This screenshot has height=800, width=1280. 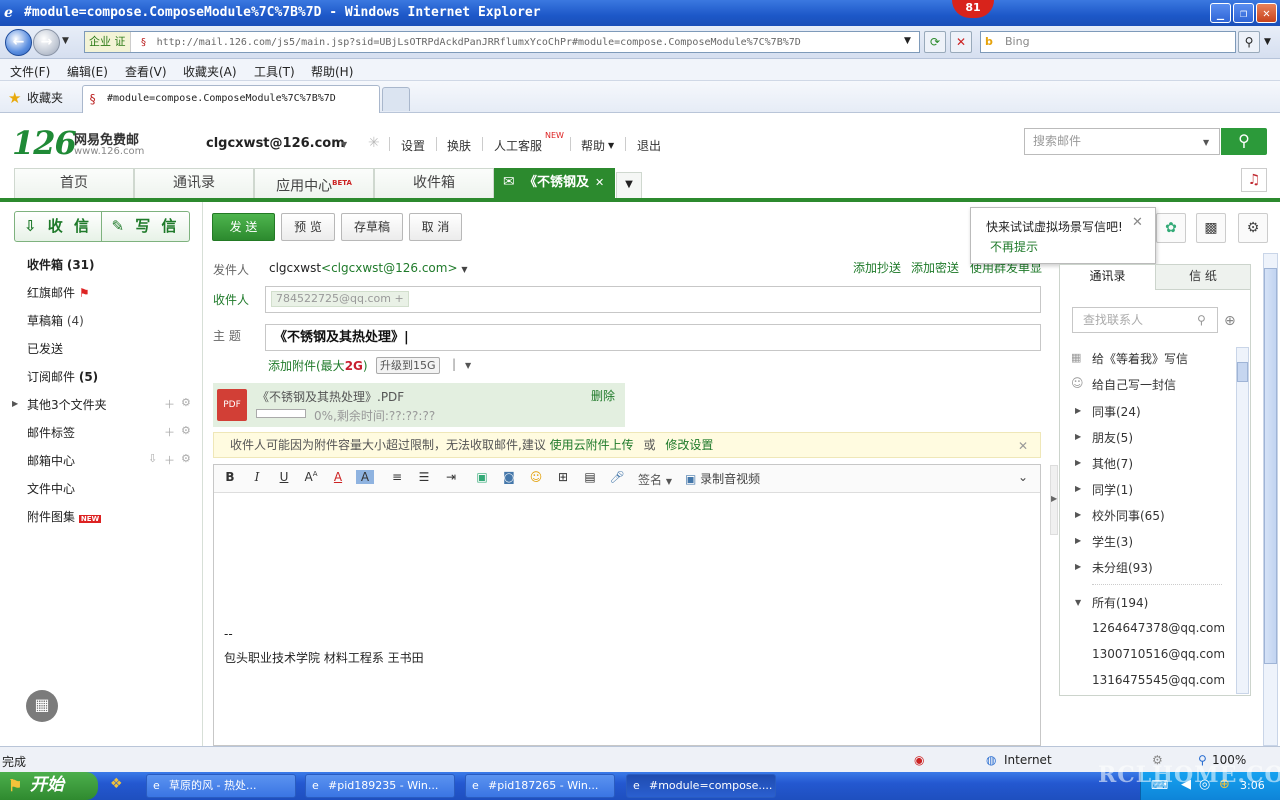 What do you see at coordinates (231, 99) in the screenshot?
I see `browser-tab-active: § #module=compose.ComposeModule%7C%7B%7D` at bounding box center [231, 99].